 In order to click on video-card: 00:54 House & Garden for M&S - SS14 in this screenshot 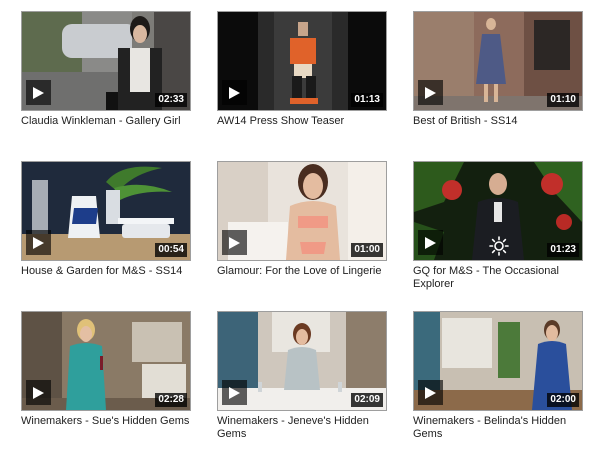, I will do `click(106, 236)`.